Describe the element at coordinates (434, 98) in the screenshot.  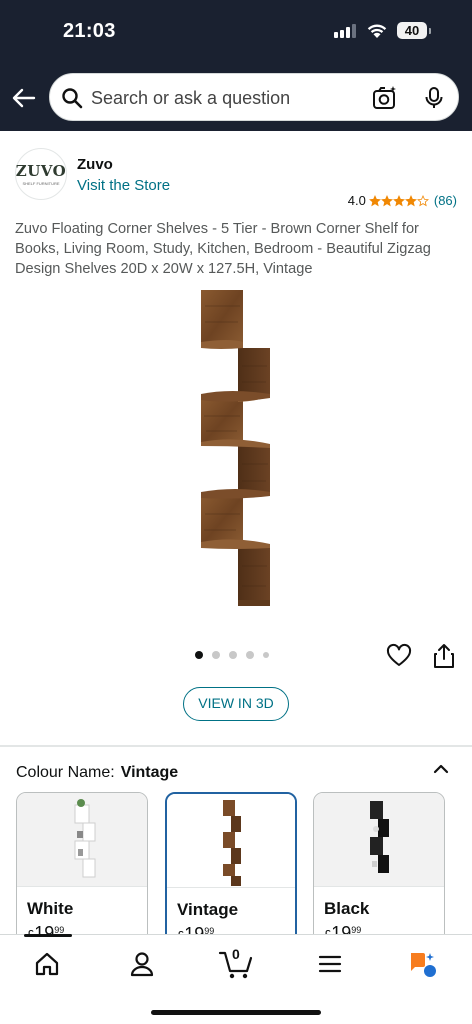
I see `mic-icon` at that location.